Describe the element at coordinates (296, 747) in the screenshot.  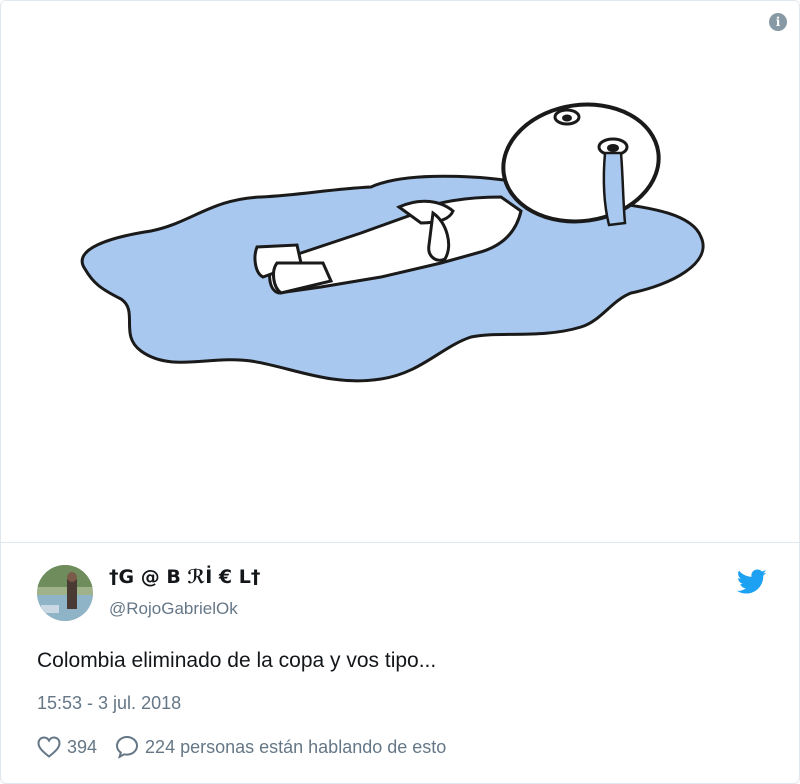
I see `reply-count-label: 224 personas están hablando de esto` at that location.